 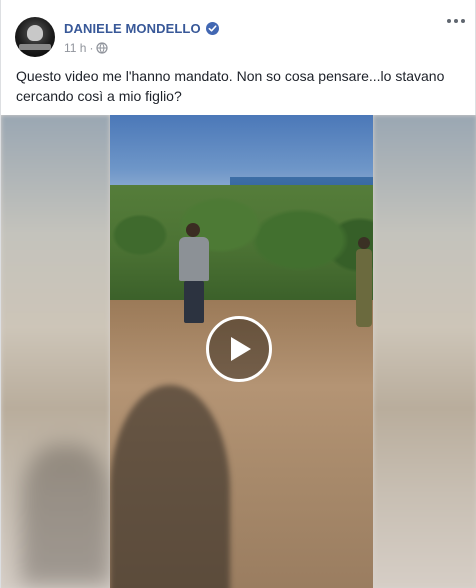 What do you see at coordinates (194, 259) in the screenshot?
I see `person-torso` at bounding box center [194, 259].